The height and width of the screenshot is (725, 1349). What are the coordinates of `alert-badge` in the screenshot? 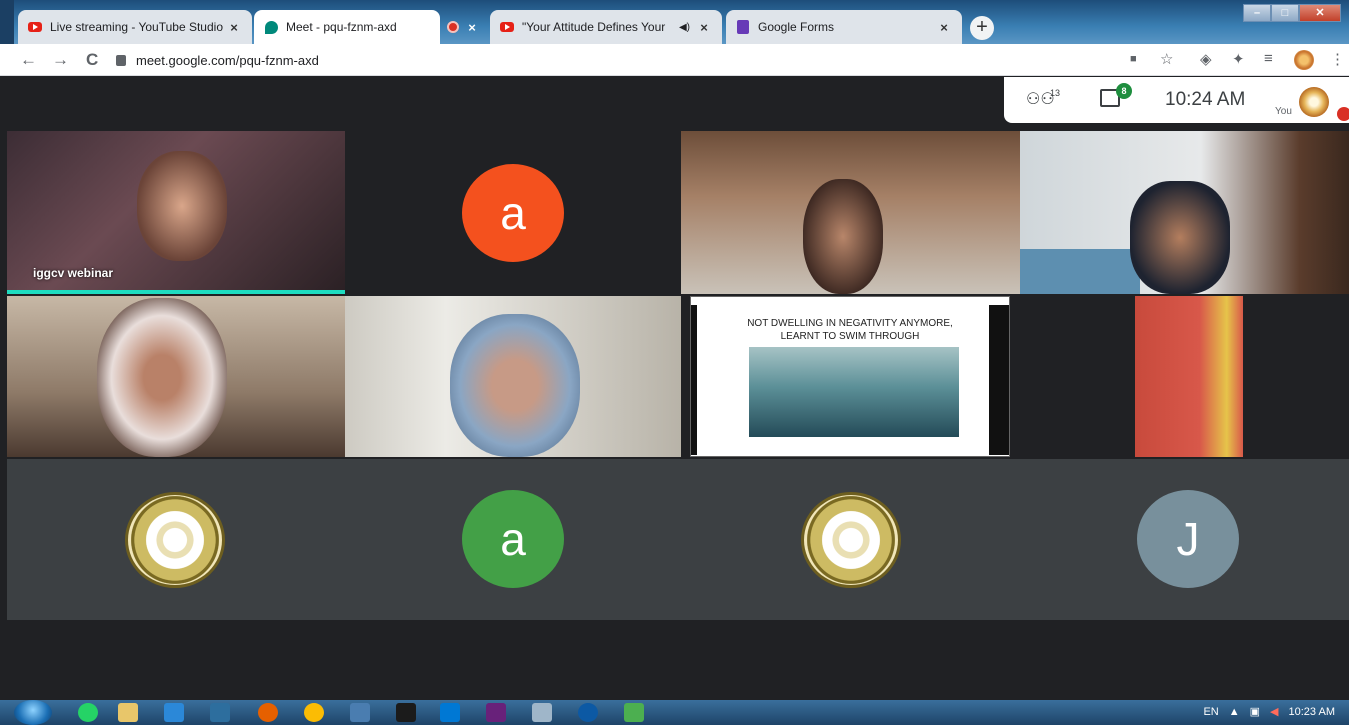 It's located at (1343, 114).